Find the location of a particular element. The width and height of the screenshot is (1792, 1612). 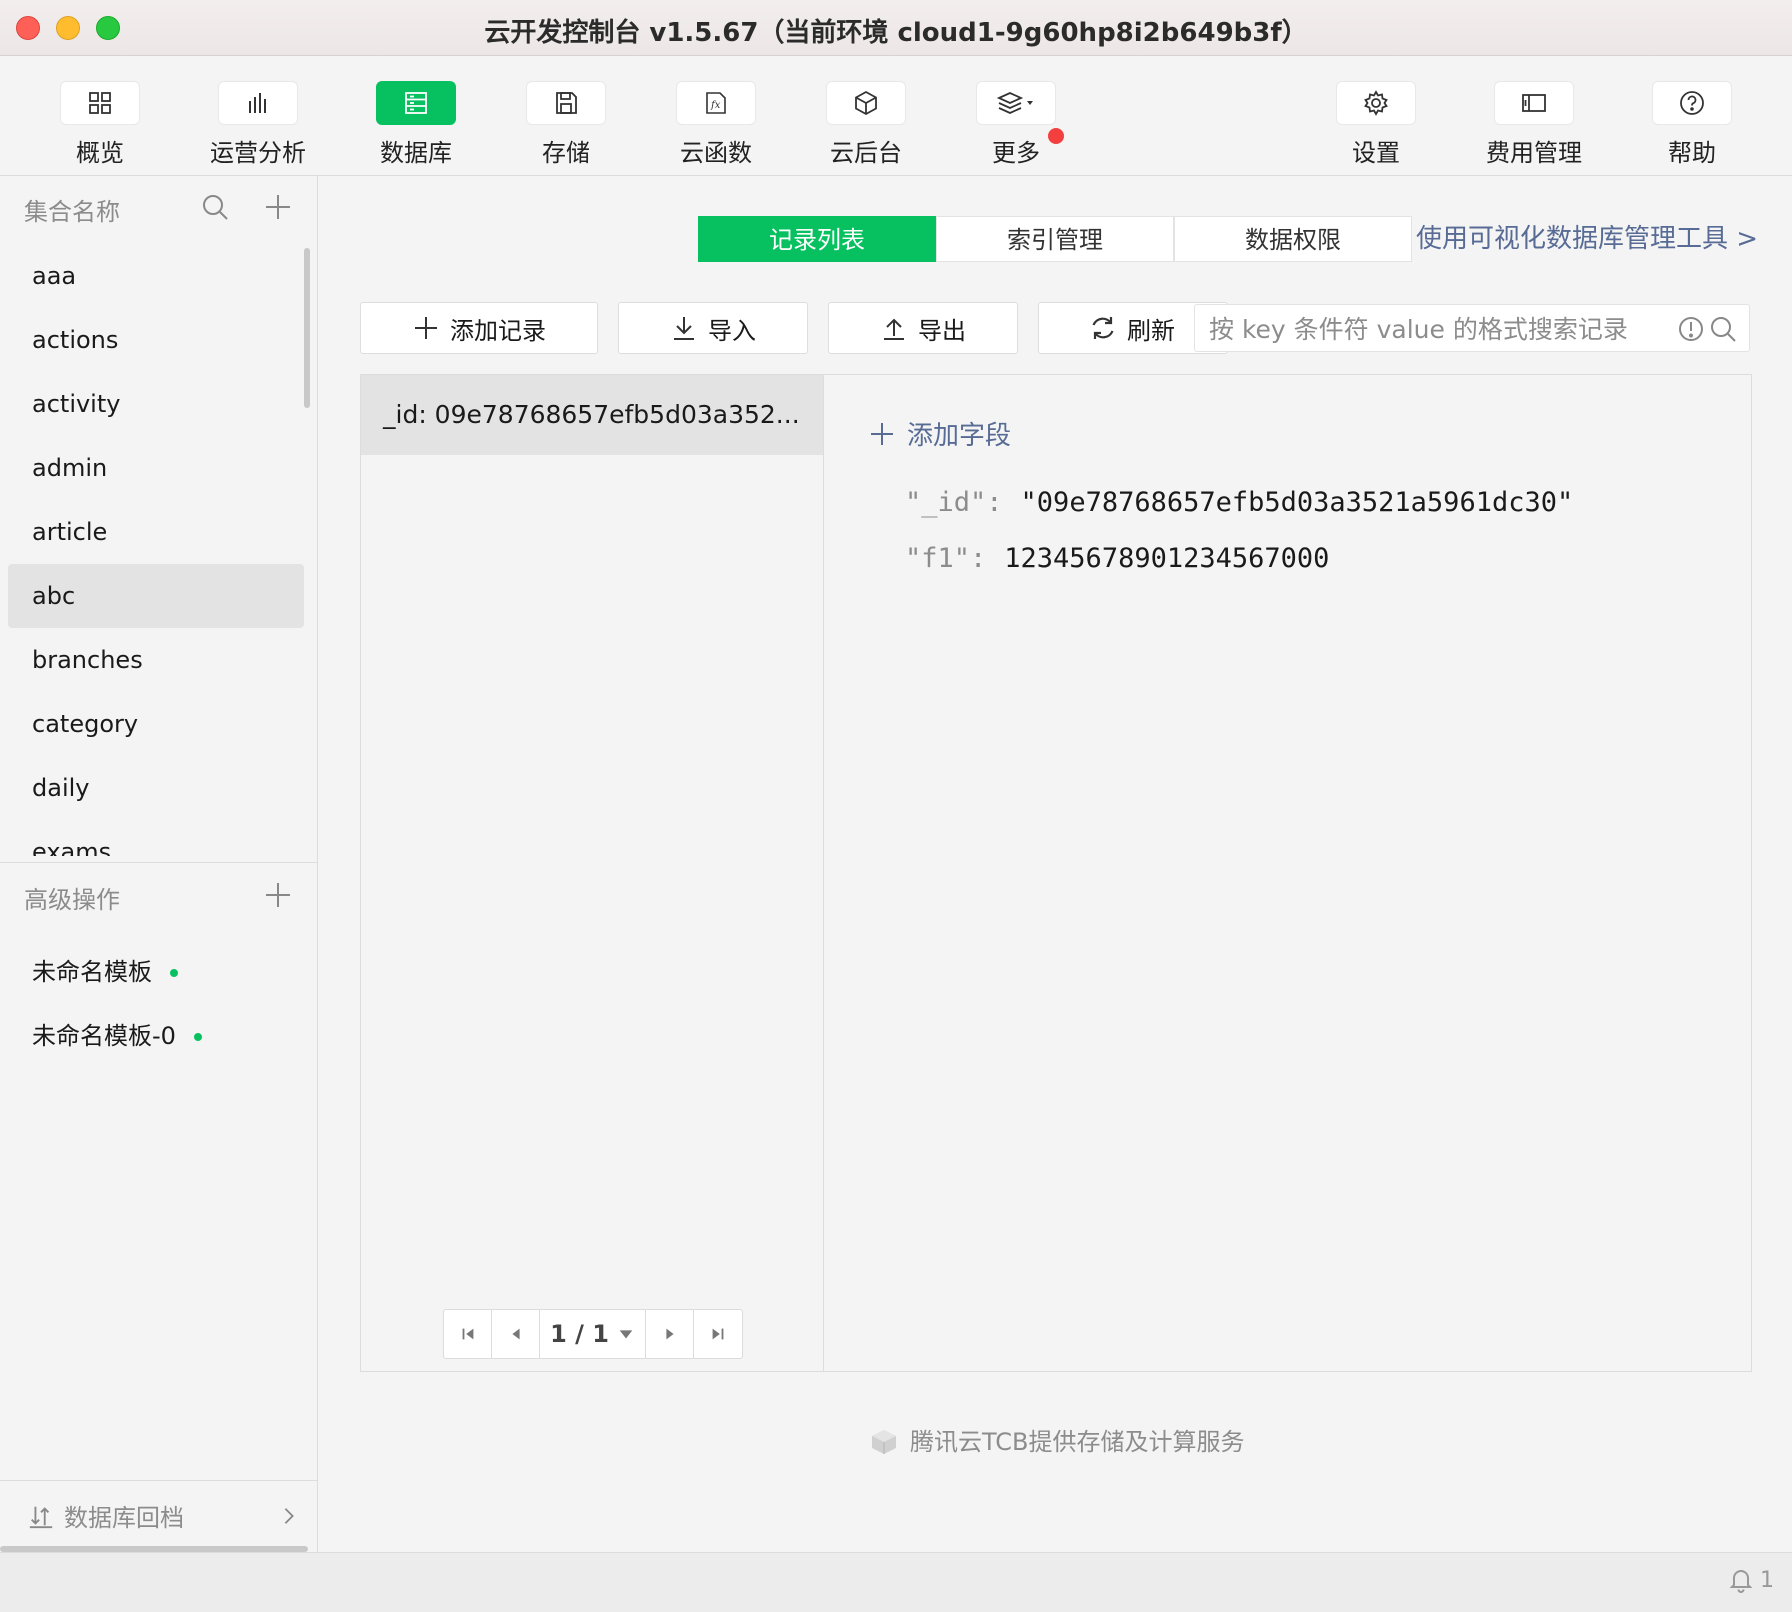

last-page-icon is located at coordinates (718, 1334).